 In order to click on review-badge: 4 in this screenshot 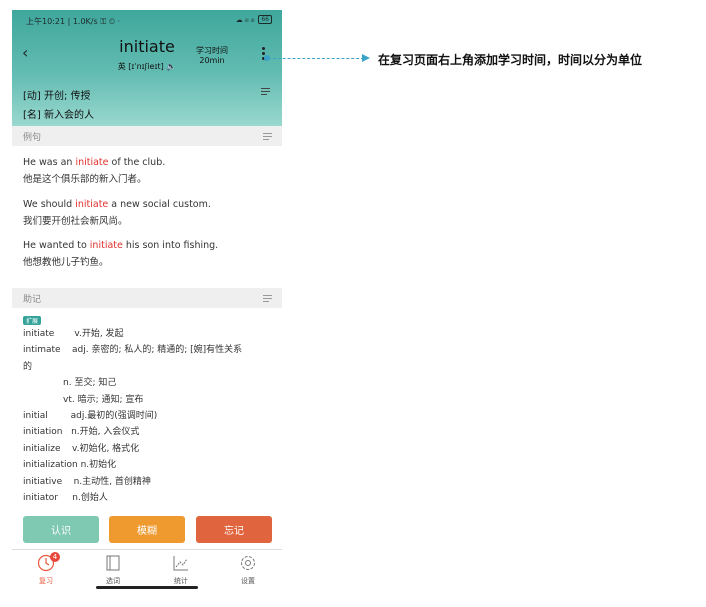, I will do `click(55, 557)`.